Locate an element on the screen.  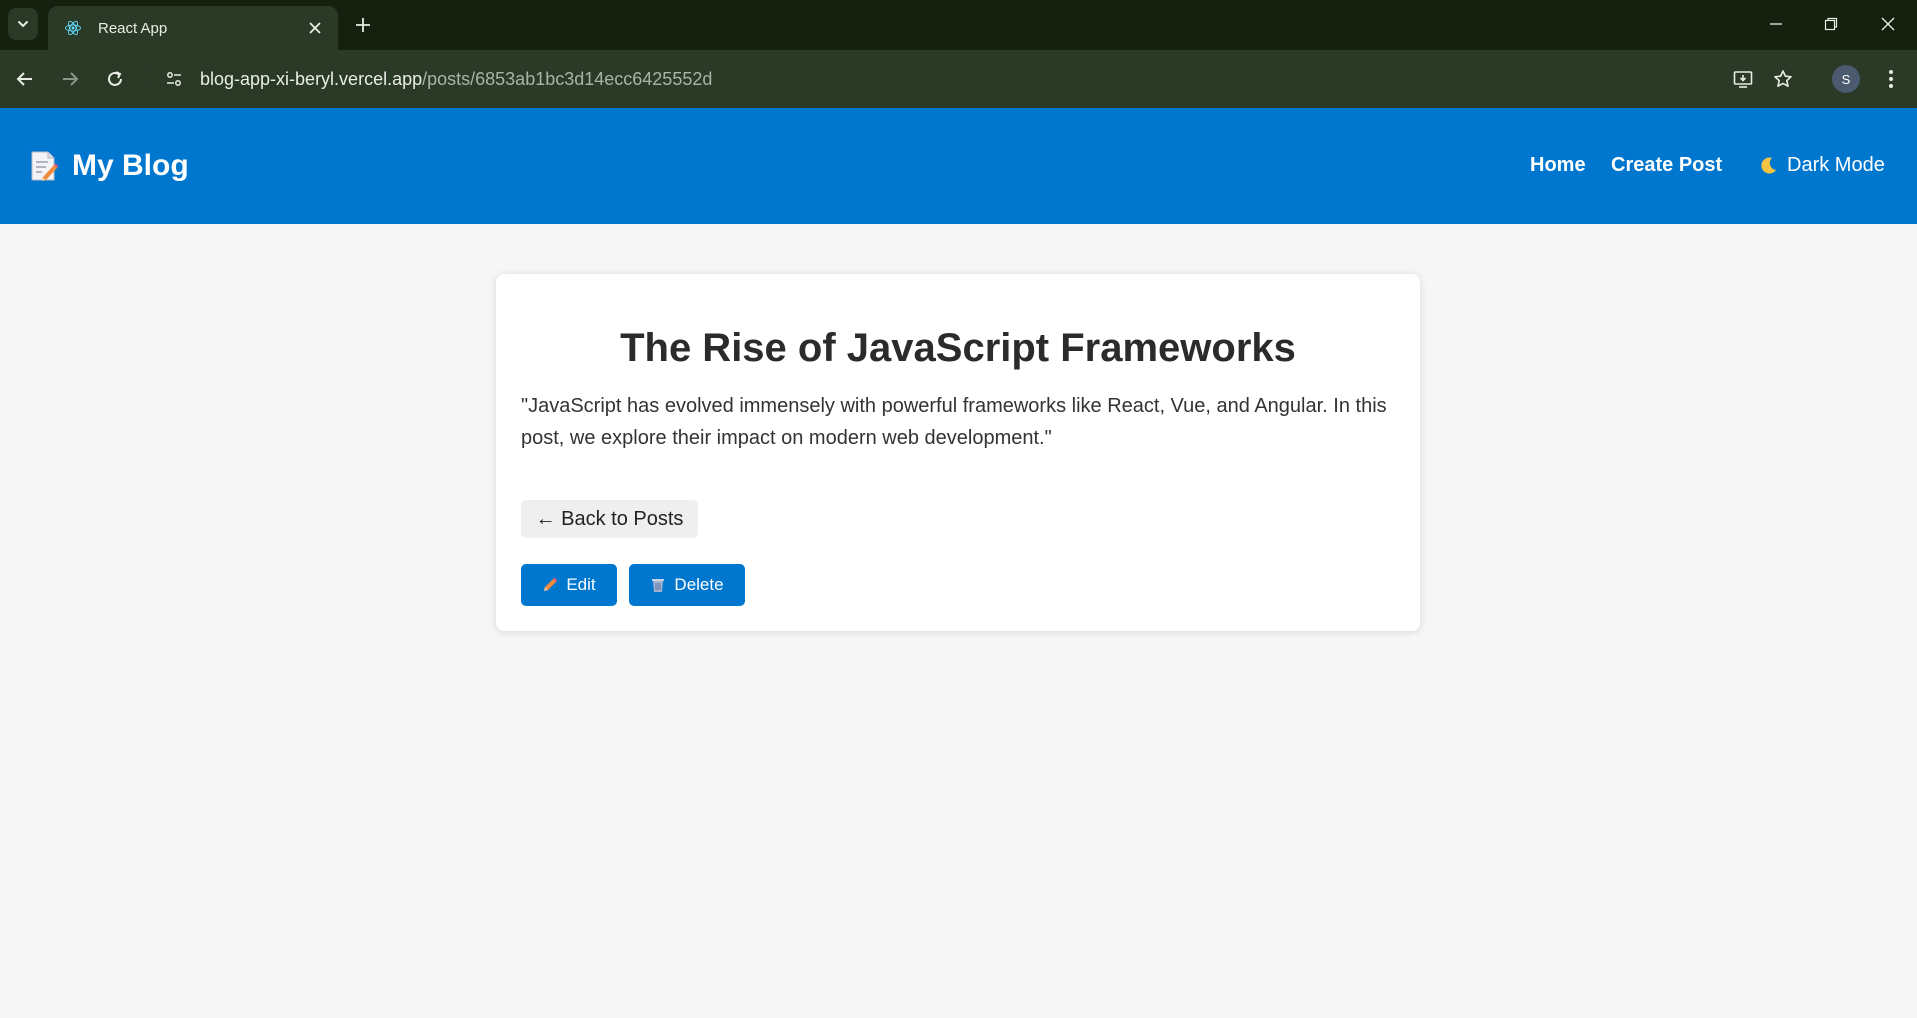
new-tab-button is located at coordinates (363, 25).